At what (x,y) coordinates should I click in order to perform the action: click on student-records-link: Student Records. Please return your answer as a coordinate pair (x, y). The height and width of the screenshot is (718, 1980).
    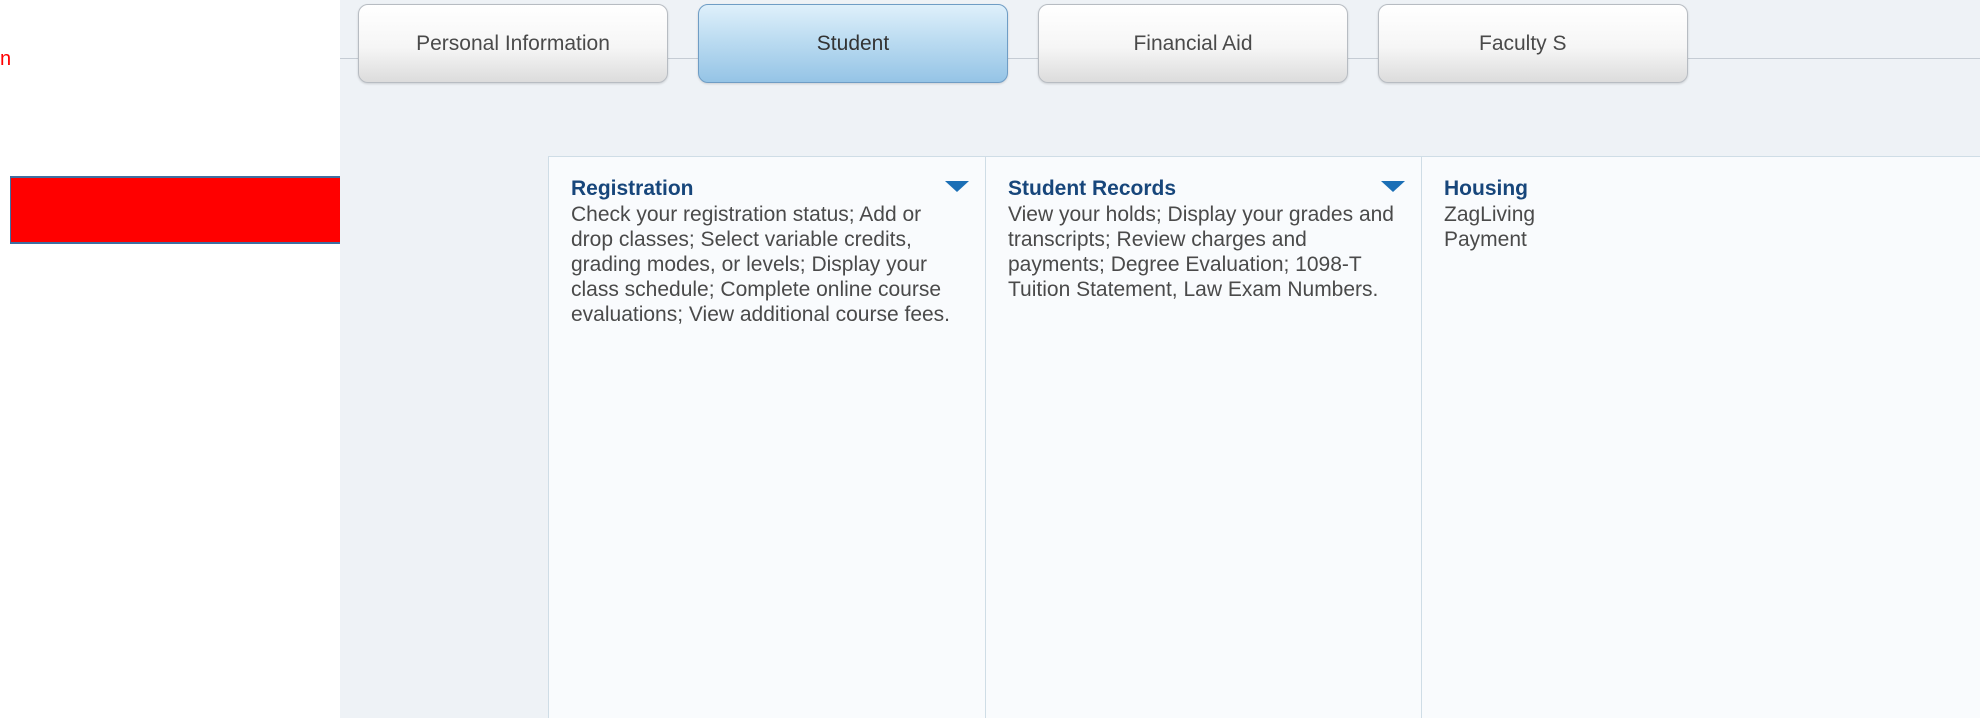
    Looking at the image, I should click on (1204, 189).